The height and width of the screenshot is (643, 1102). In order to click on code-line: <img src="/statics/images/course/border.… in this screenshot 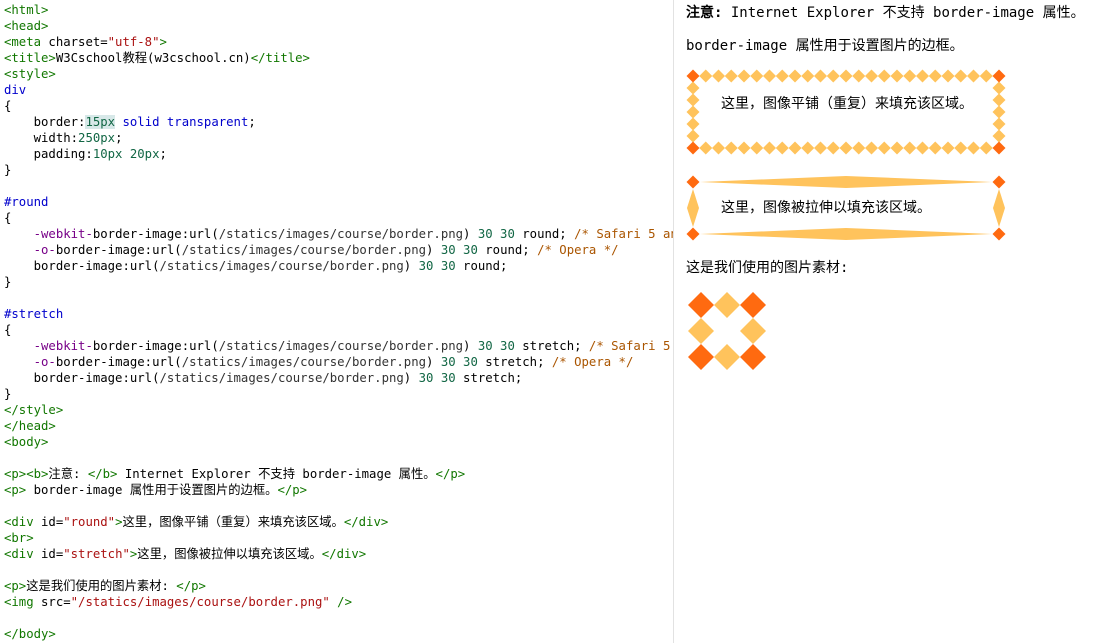, I will do `click(338, 602)`.